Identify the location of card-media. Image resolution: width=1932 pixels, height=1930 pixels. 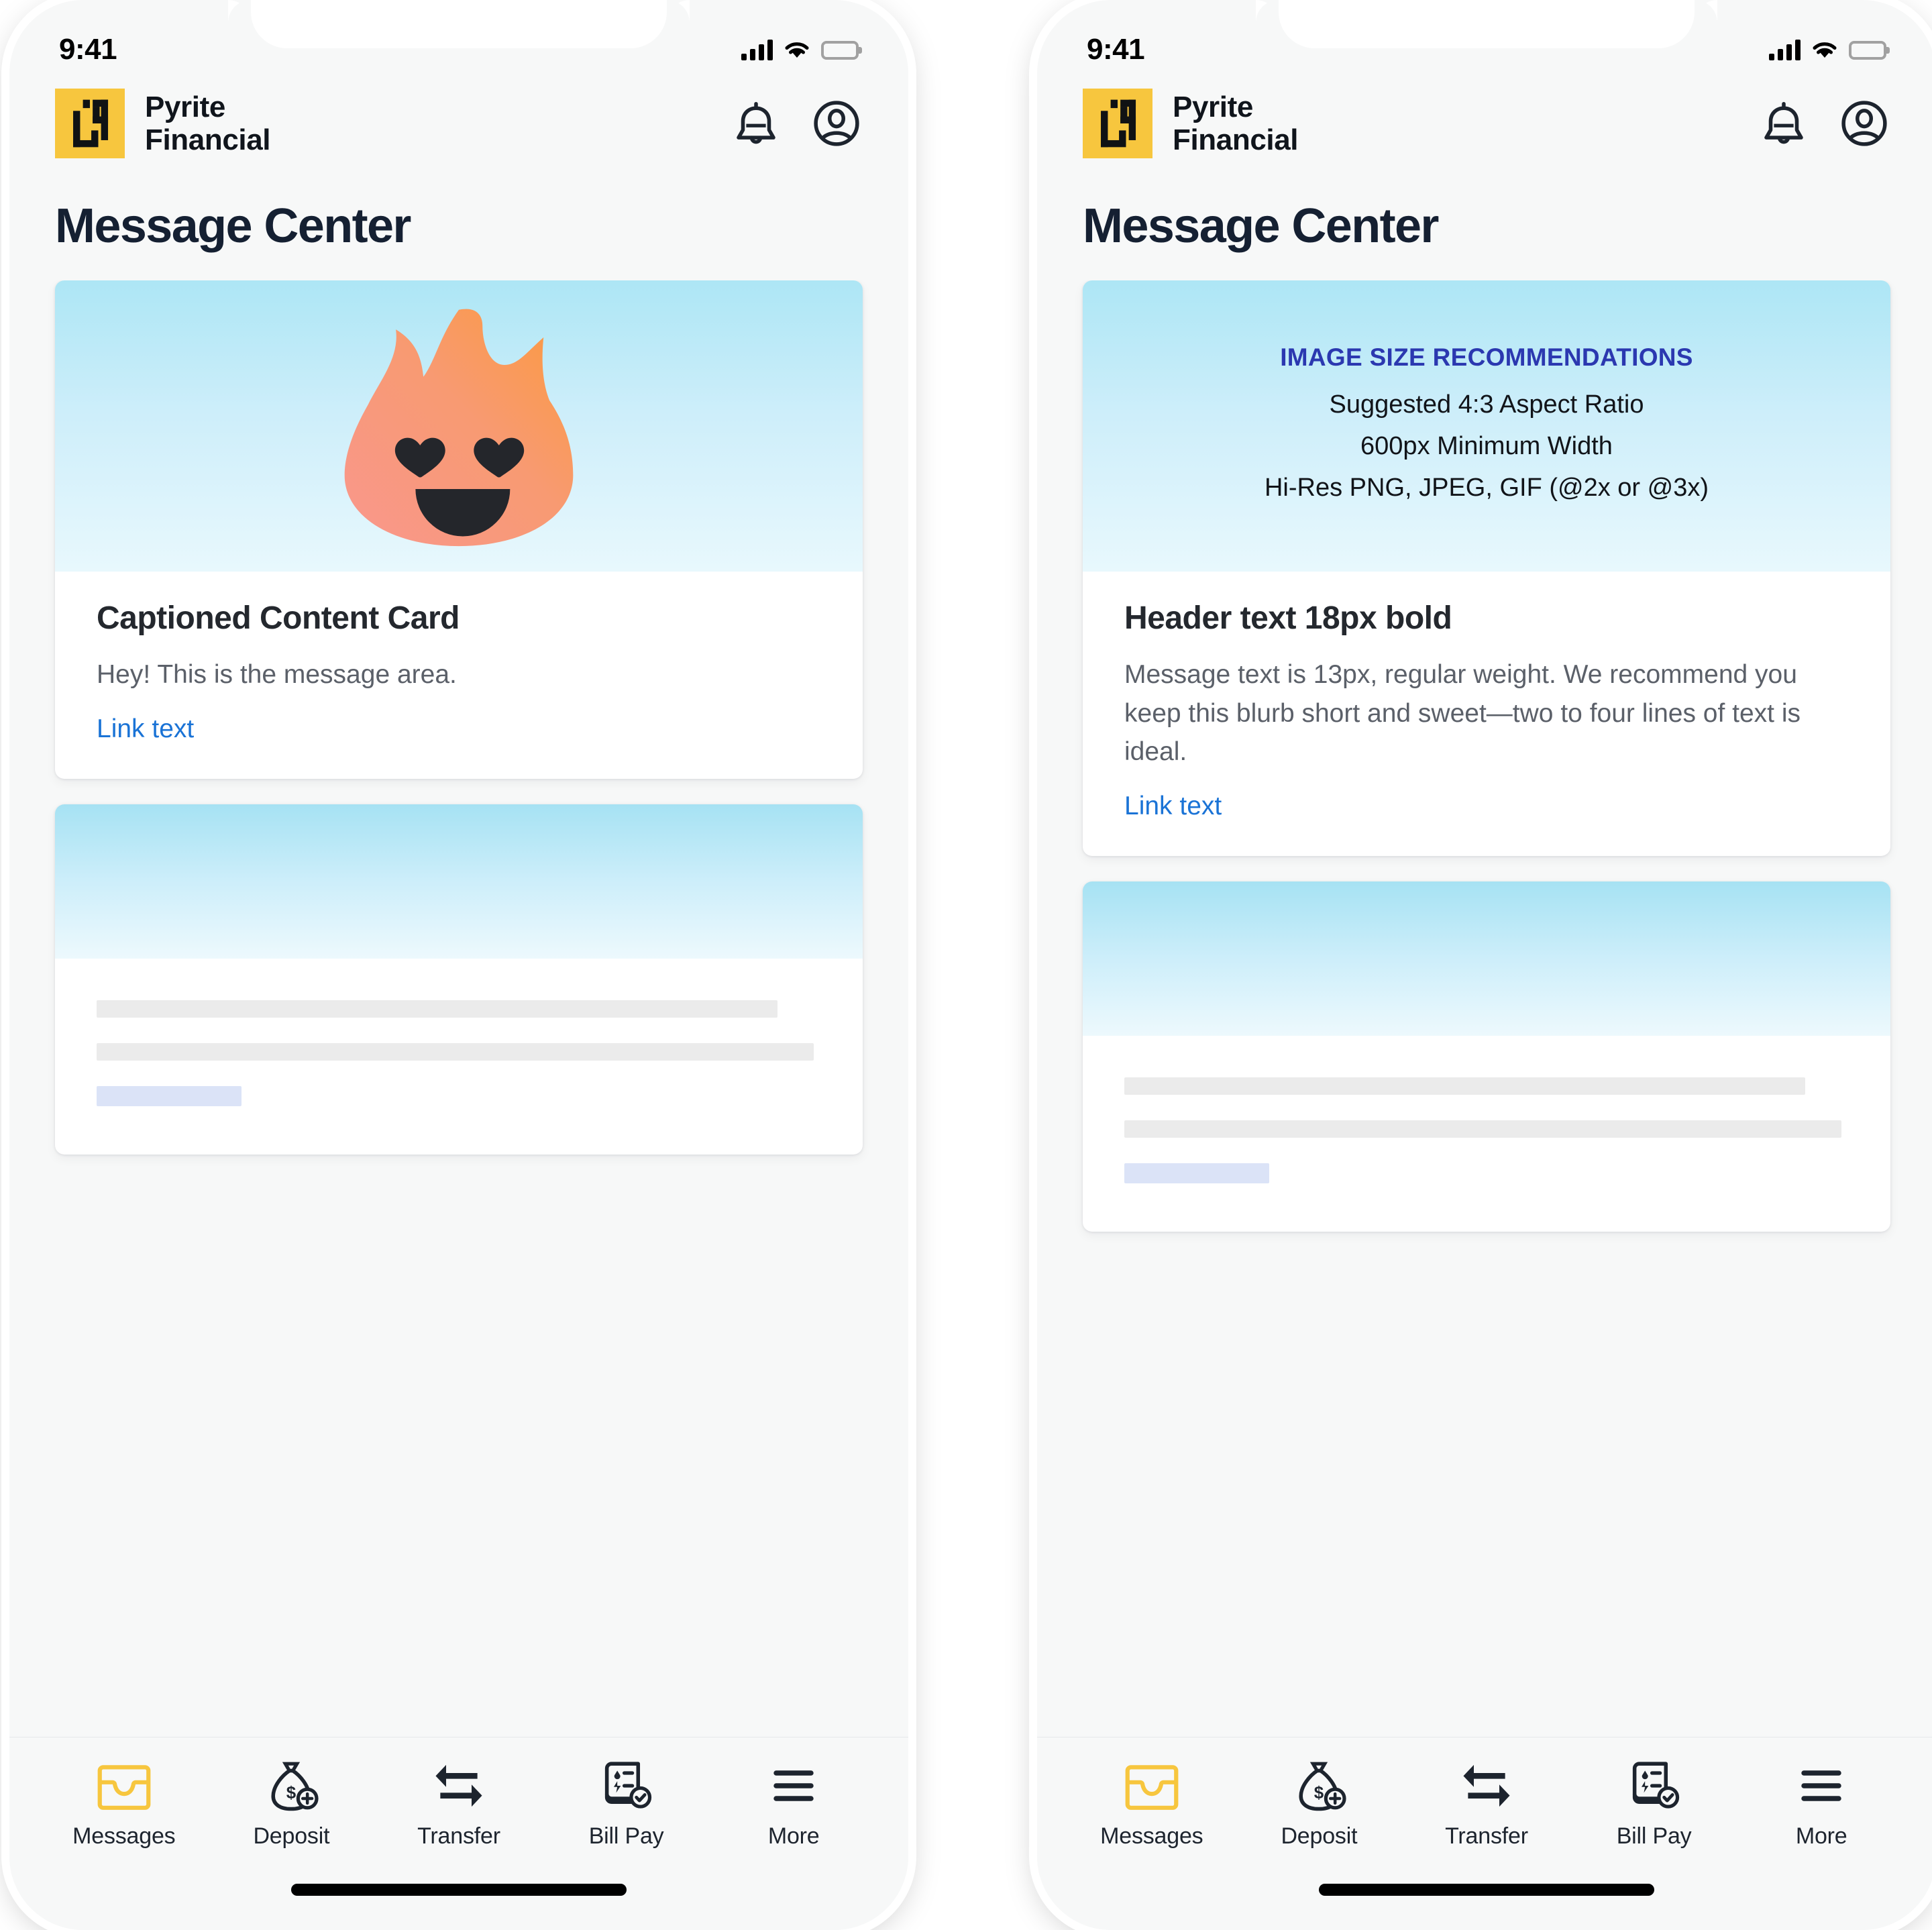
(459, 426).